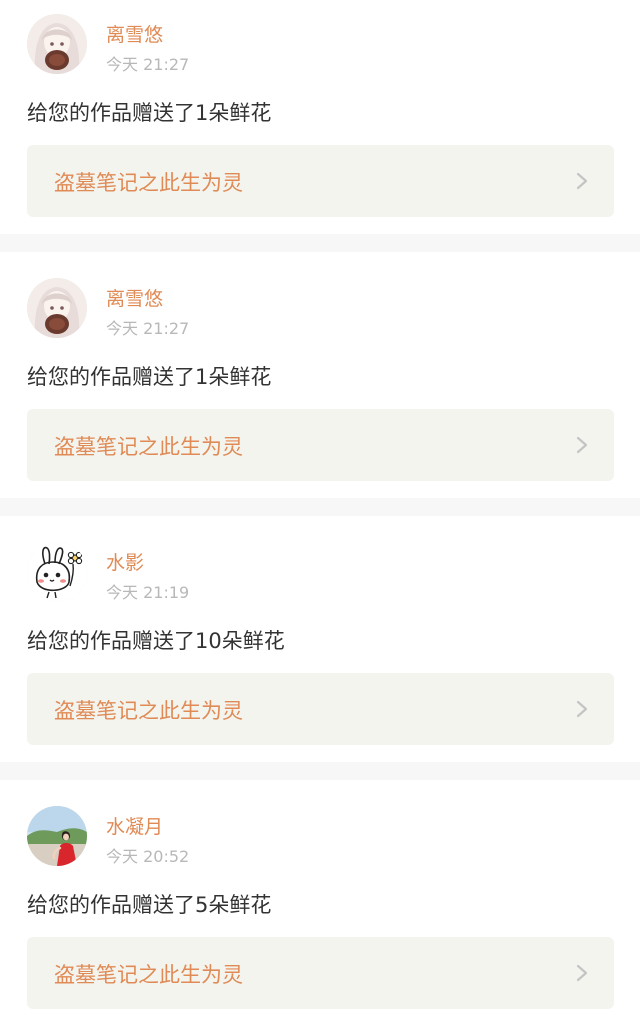 The width and height of the screenshot is (640, 1020). Describe the element at coordinates (148, 592) in the screenshot. I see `timestamp: 今天 21:19` at that location.